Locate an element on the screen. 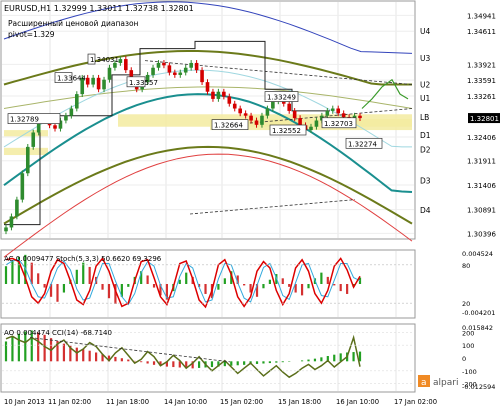  price-axis-label: 1.31911 is located at coordinates (481, 162).